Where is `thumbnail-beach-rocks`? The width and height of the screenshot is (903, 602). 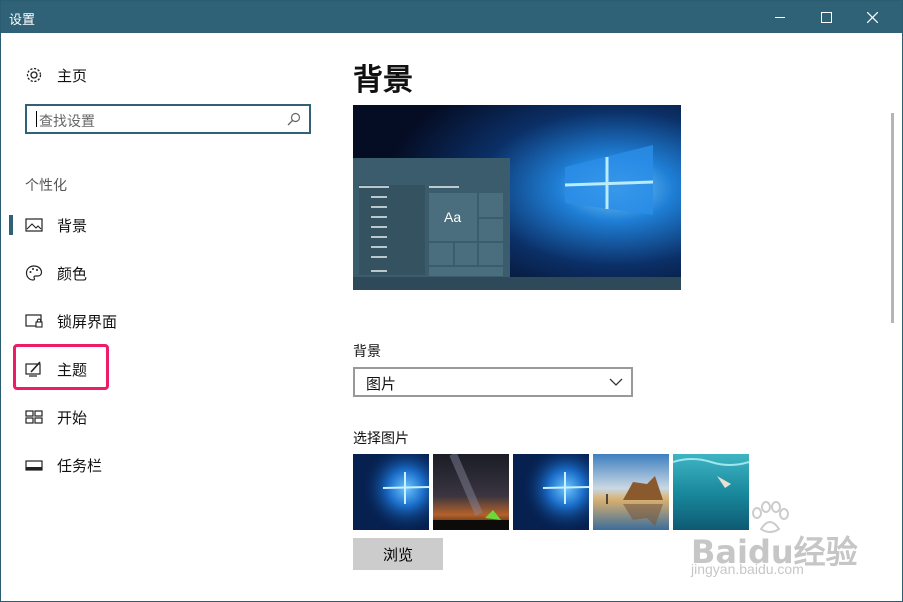 thumbnail-beach-rocks is located at coordinates (631, 492).